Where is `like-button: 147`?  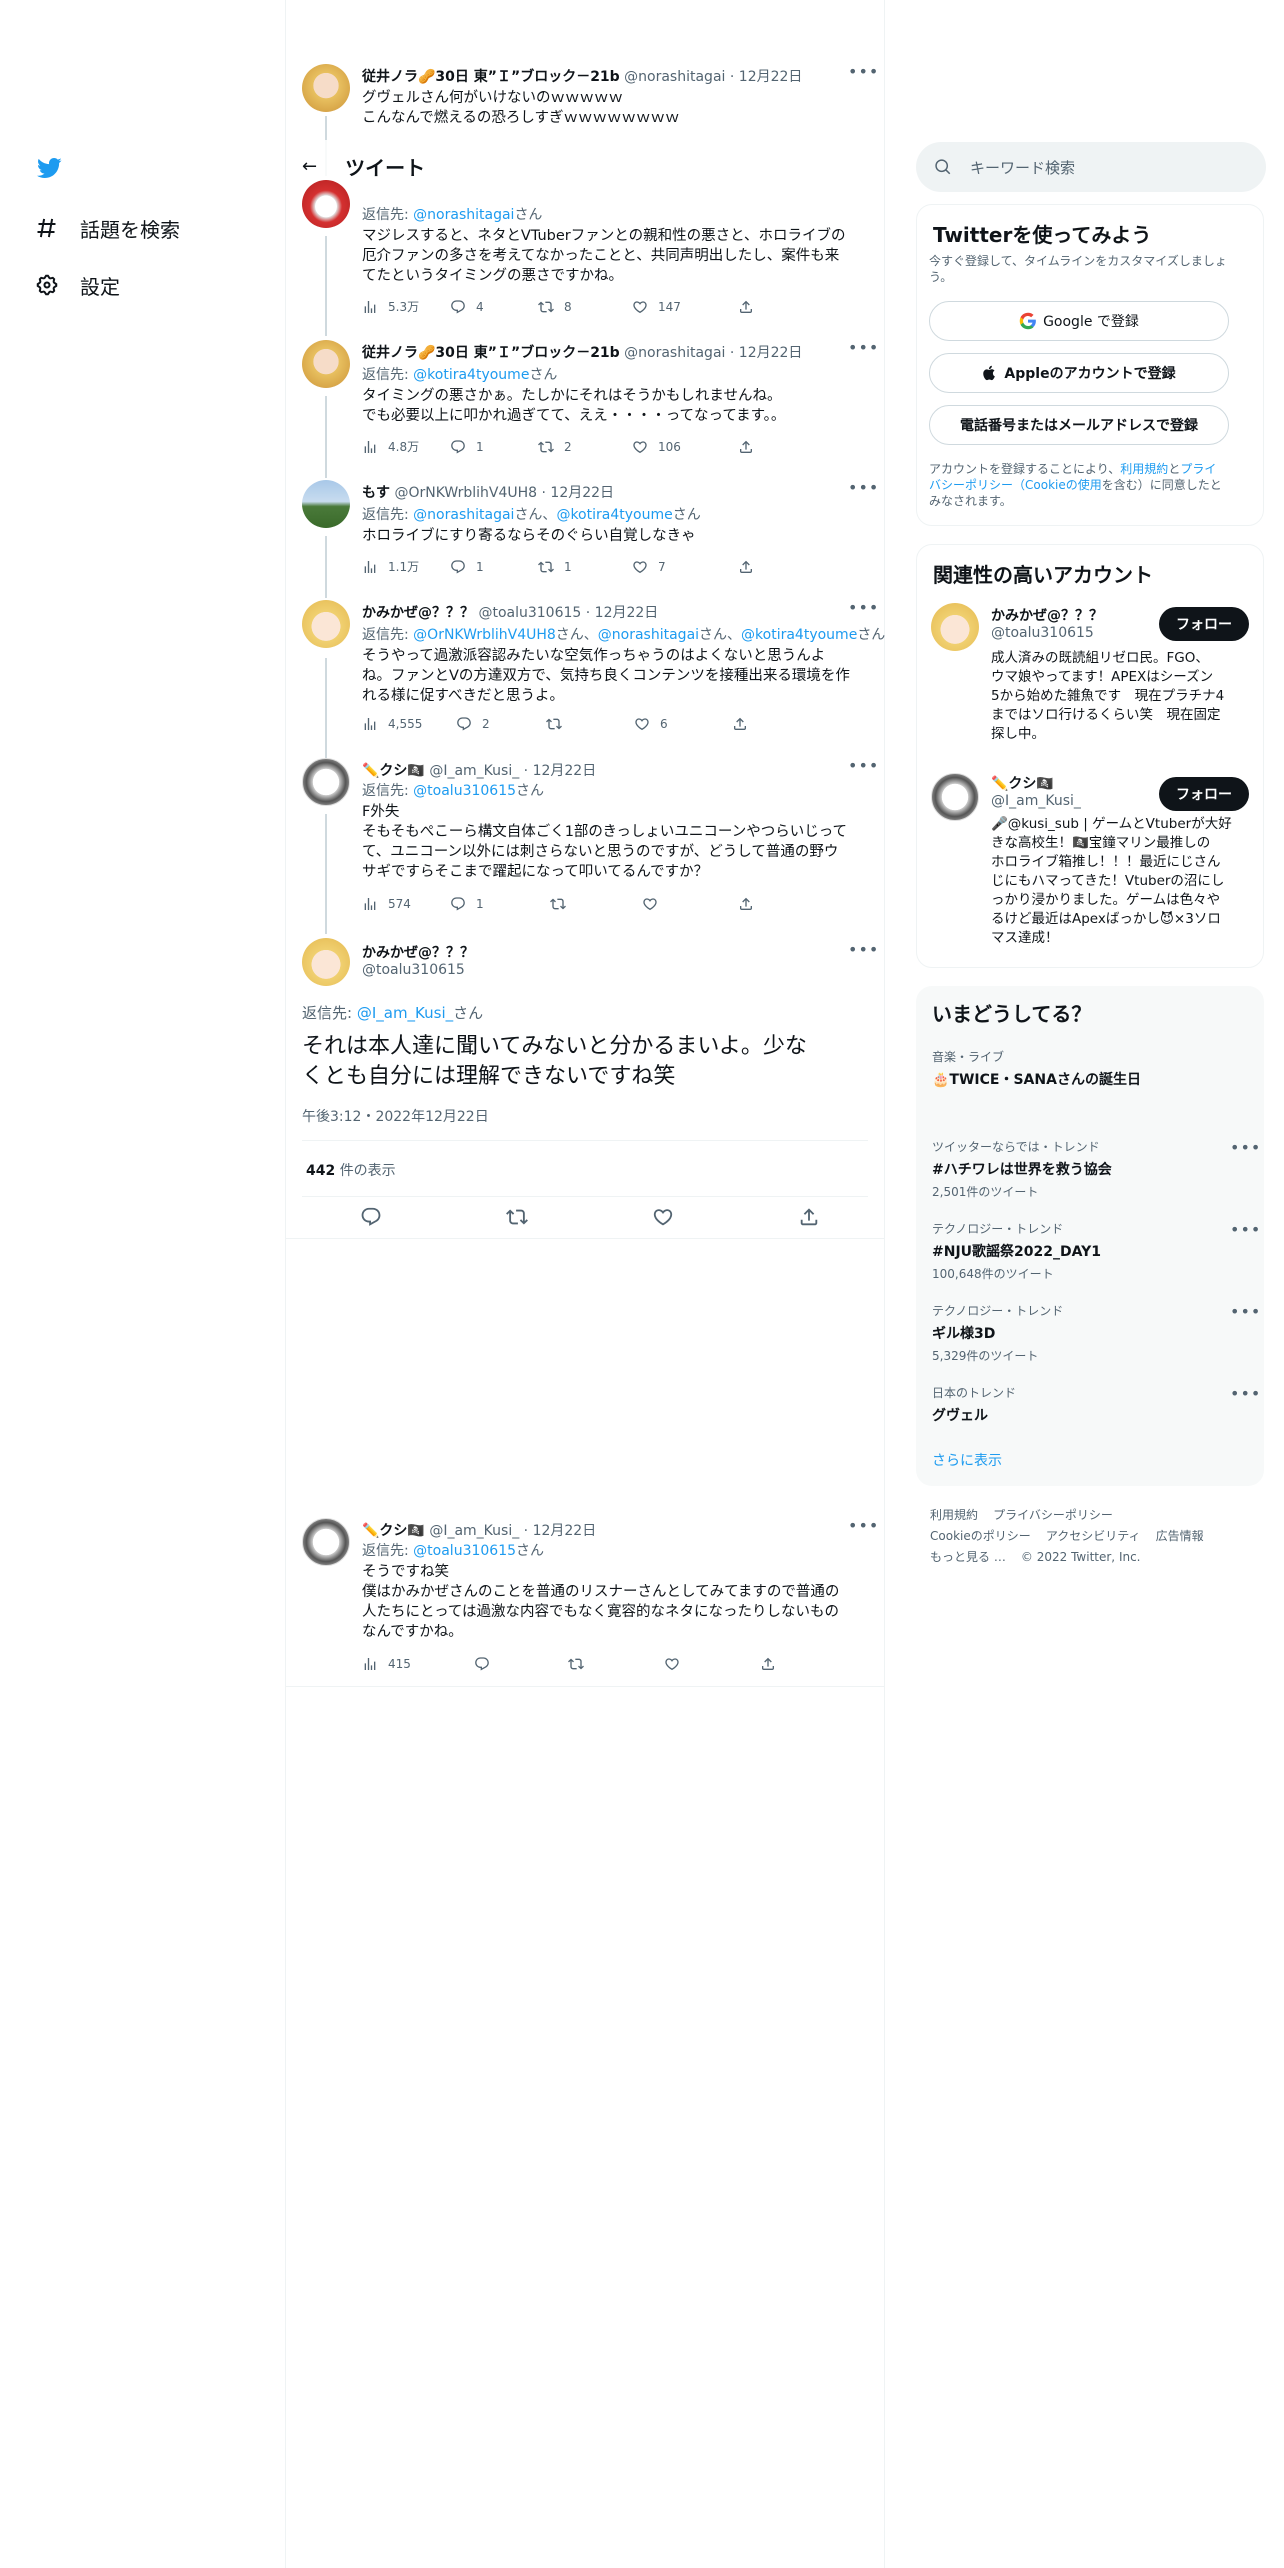 like-button: 147 is located at coordinates (685, 307).